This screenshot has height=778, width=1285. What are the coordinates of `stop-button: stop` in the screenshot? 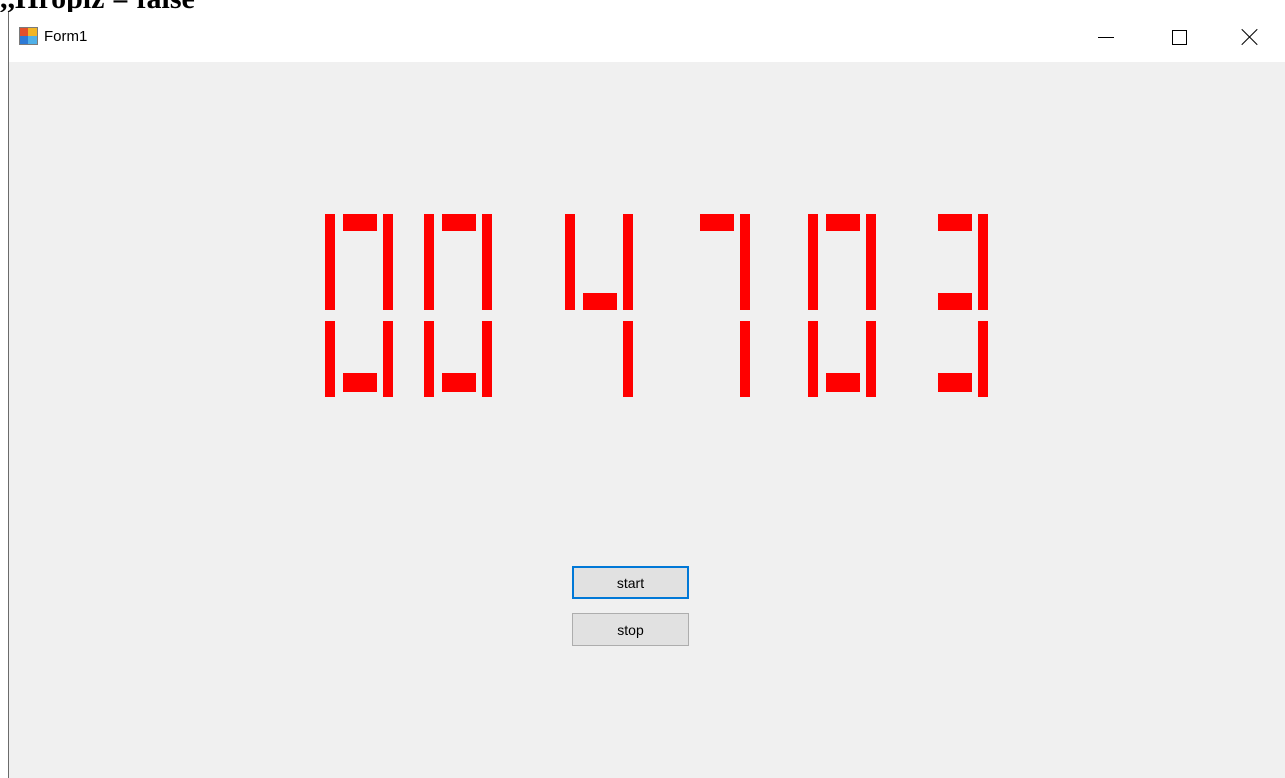 It's located at (630, 629).